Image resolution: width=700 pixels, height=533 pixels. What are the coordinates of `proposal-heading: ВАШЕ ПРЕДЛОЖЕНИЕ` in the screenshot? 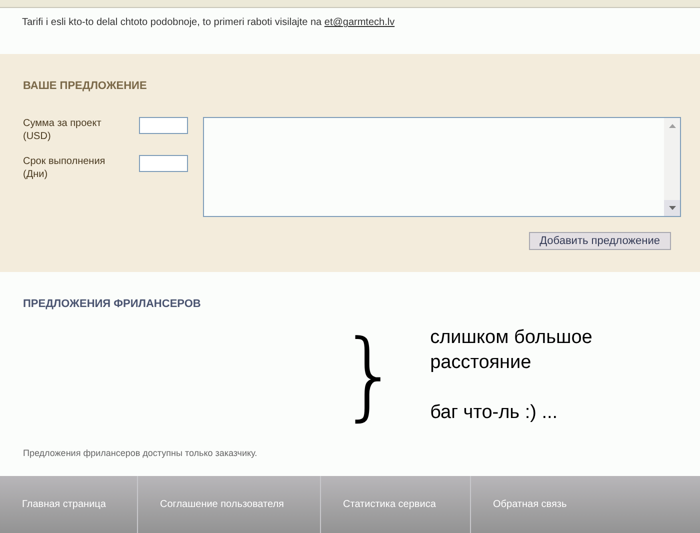 It's located at (85, 86).